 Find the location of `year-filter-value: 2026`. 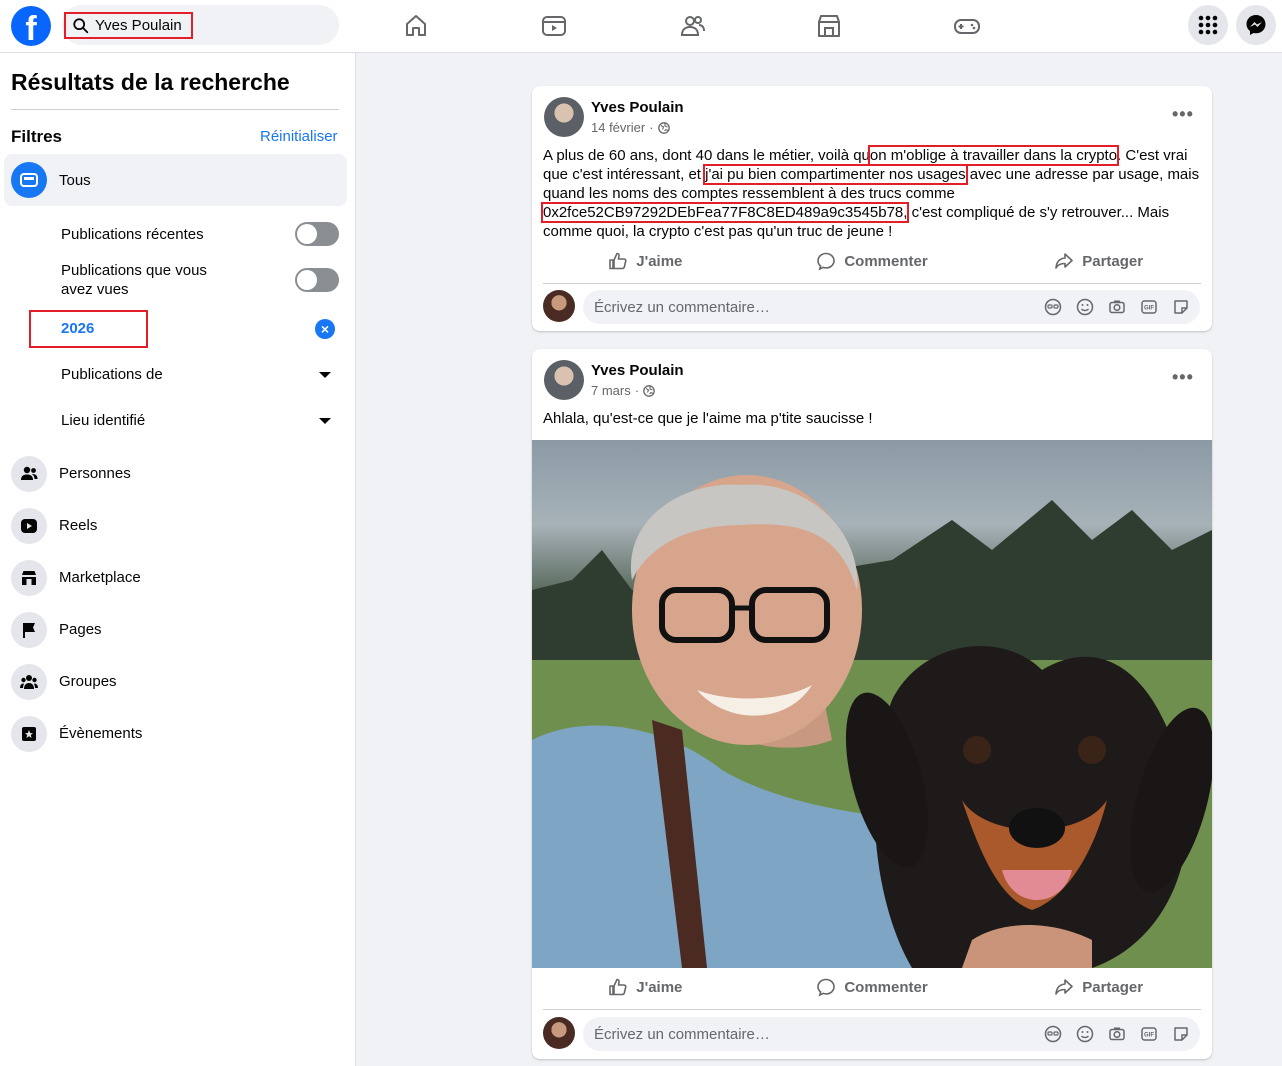

year-filter-value: 2026 is located at coordinates (77, 328).